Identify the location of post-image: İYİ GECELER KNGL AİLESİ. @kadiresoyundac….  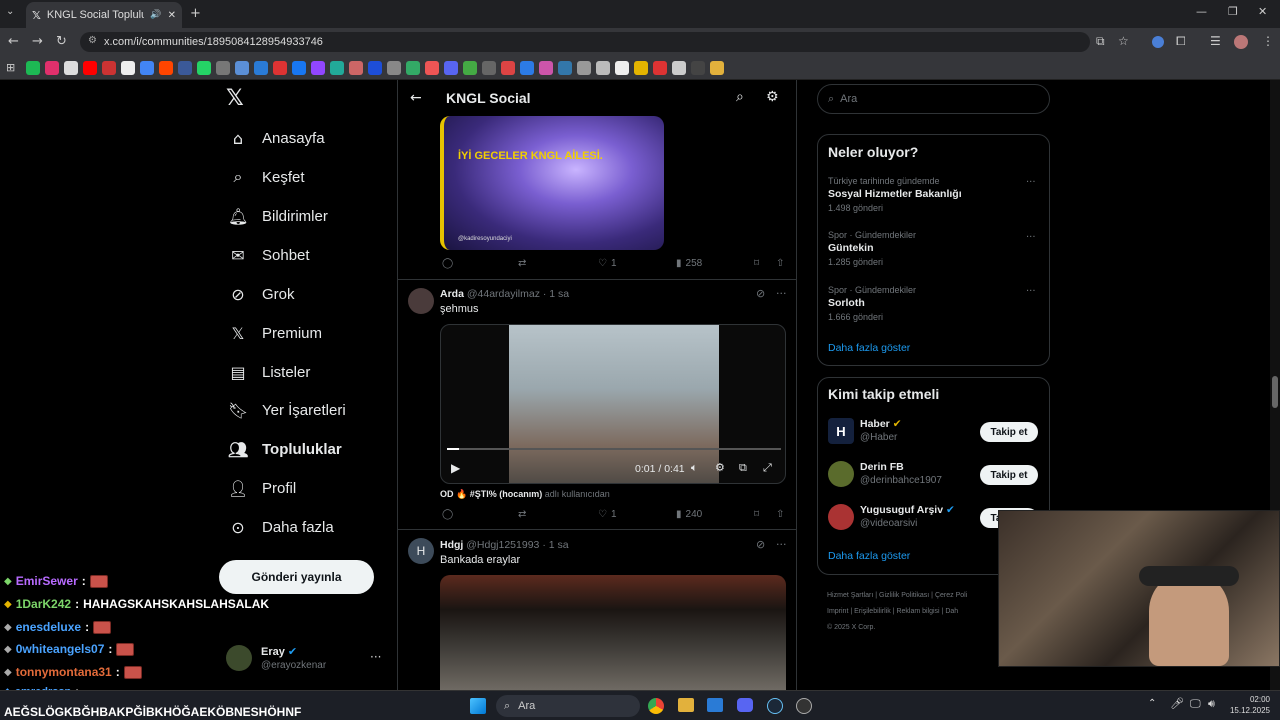
(552, 183).